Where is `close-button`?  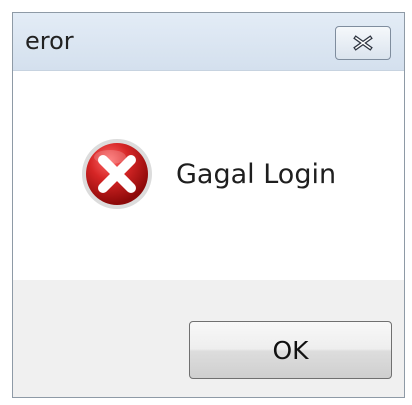
close-button is located at coordinates (363, 43).